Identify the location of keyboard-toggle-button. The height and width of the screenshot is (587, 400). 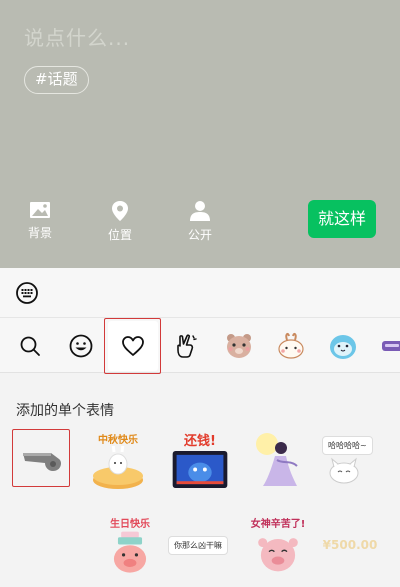
(27, 295).